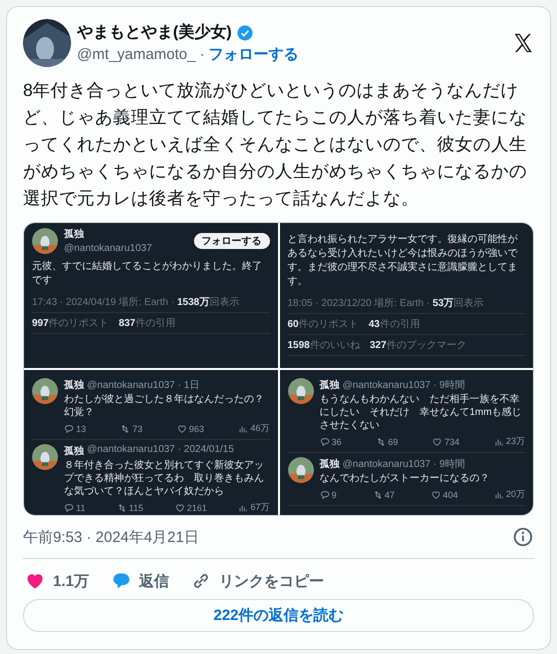 Image resolution: width=557 pixels, height=654 pixels. What do you see at coordinates (196, 507) in the screenshot?
I see `count: 2161` at bounding box center [196, 507].